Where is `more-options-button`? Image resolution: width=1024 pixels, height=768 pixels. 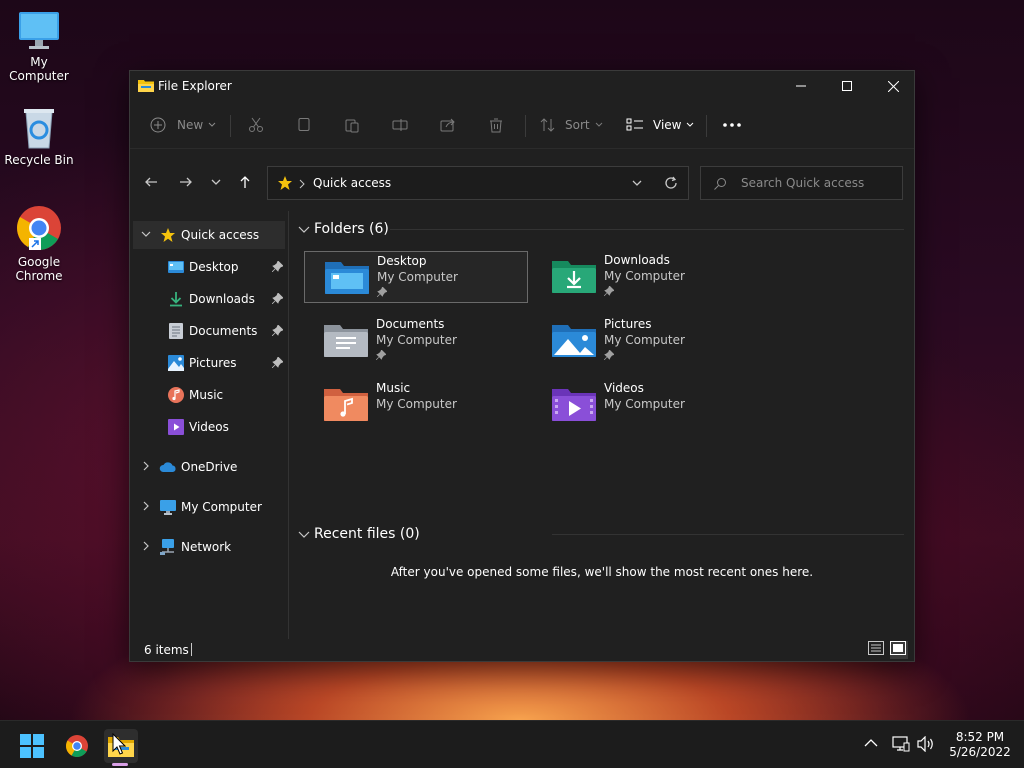 more-options-button is located at coordinates (734, 125).